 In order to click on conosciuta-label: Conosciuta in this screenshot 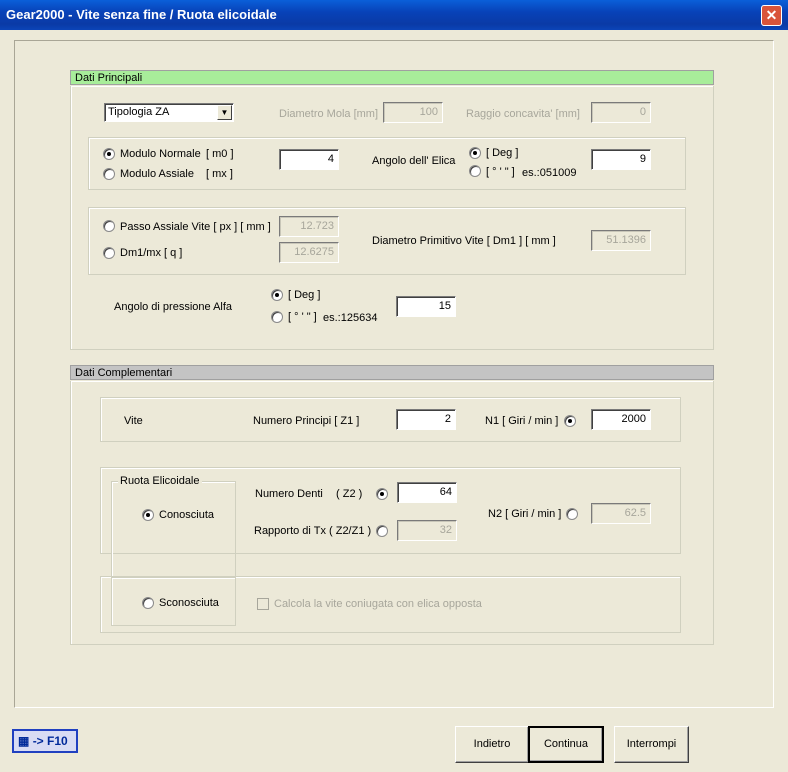, I will do `click(187, 515)`.